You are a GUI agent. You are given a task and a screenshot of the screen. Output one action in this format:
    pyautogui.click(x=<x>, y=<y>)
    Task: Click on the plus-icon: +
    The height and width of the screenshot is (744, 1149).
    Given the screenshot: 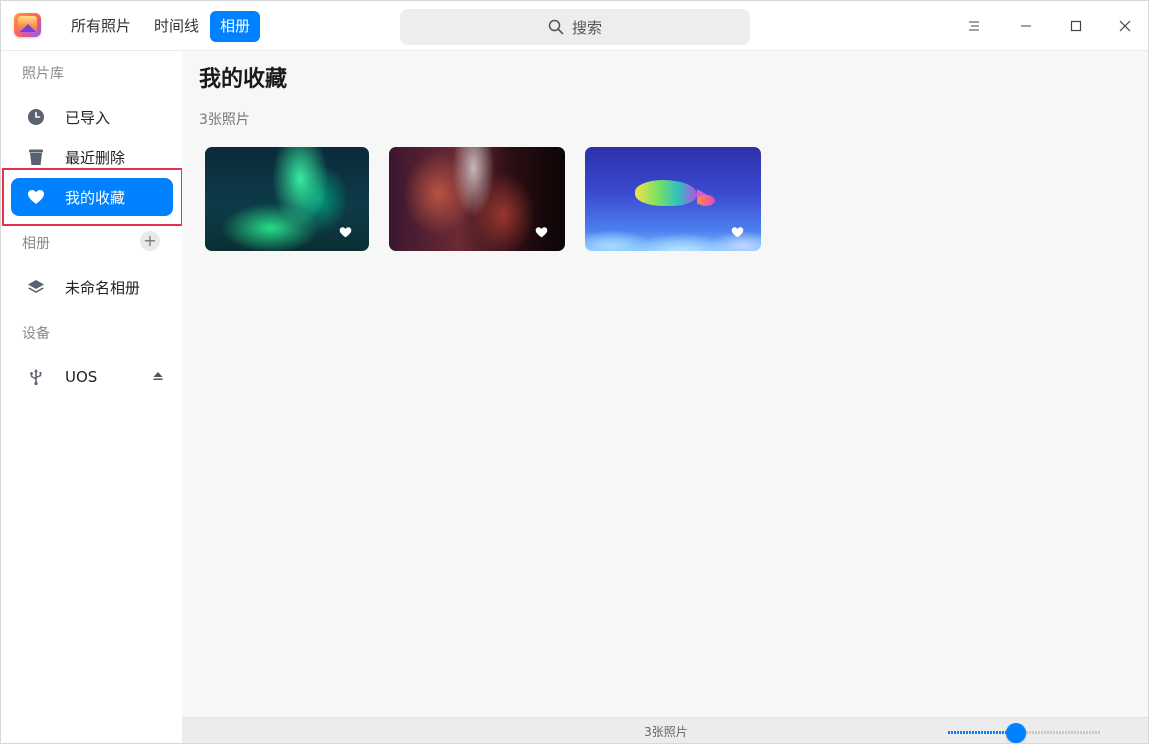 What is the action you would take?
    pyautogui.click(x=150, y=240)
    